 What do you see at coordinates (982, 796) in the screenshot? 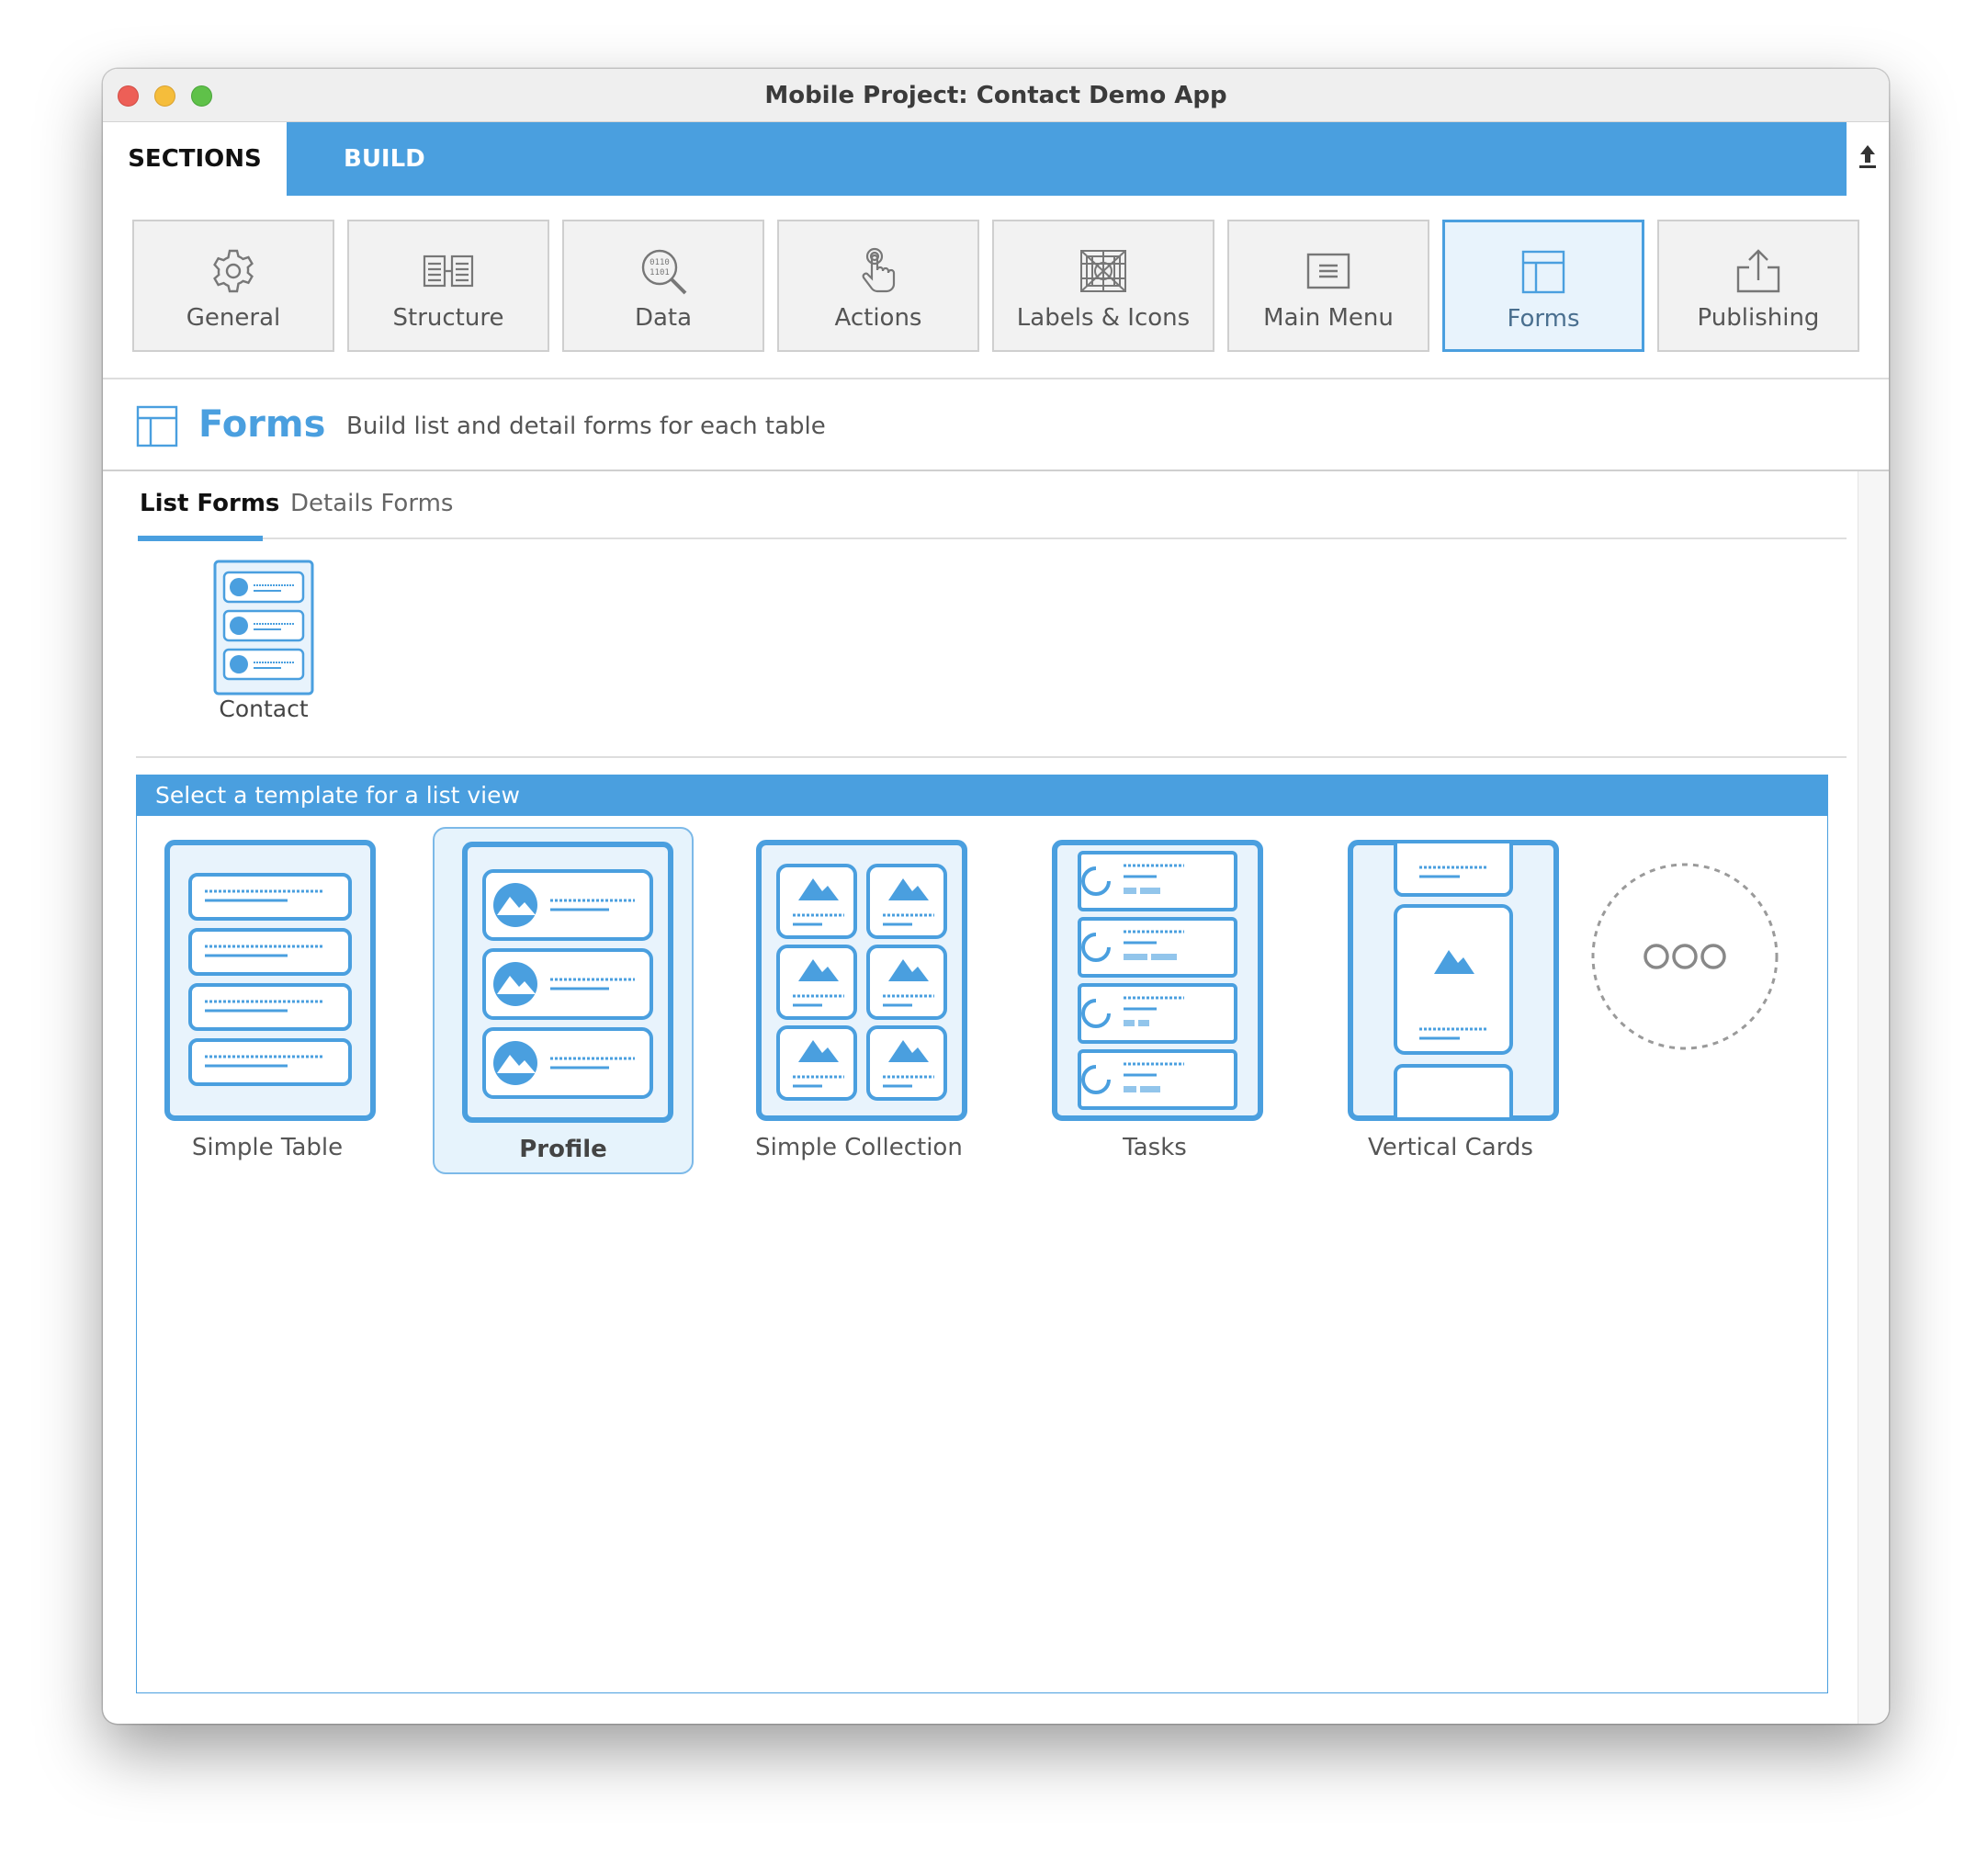
I see `template-panel-header: Select a template for a list view` at bounding box center [982, 796].